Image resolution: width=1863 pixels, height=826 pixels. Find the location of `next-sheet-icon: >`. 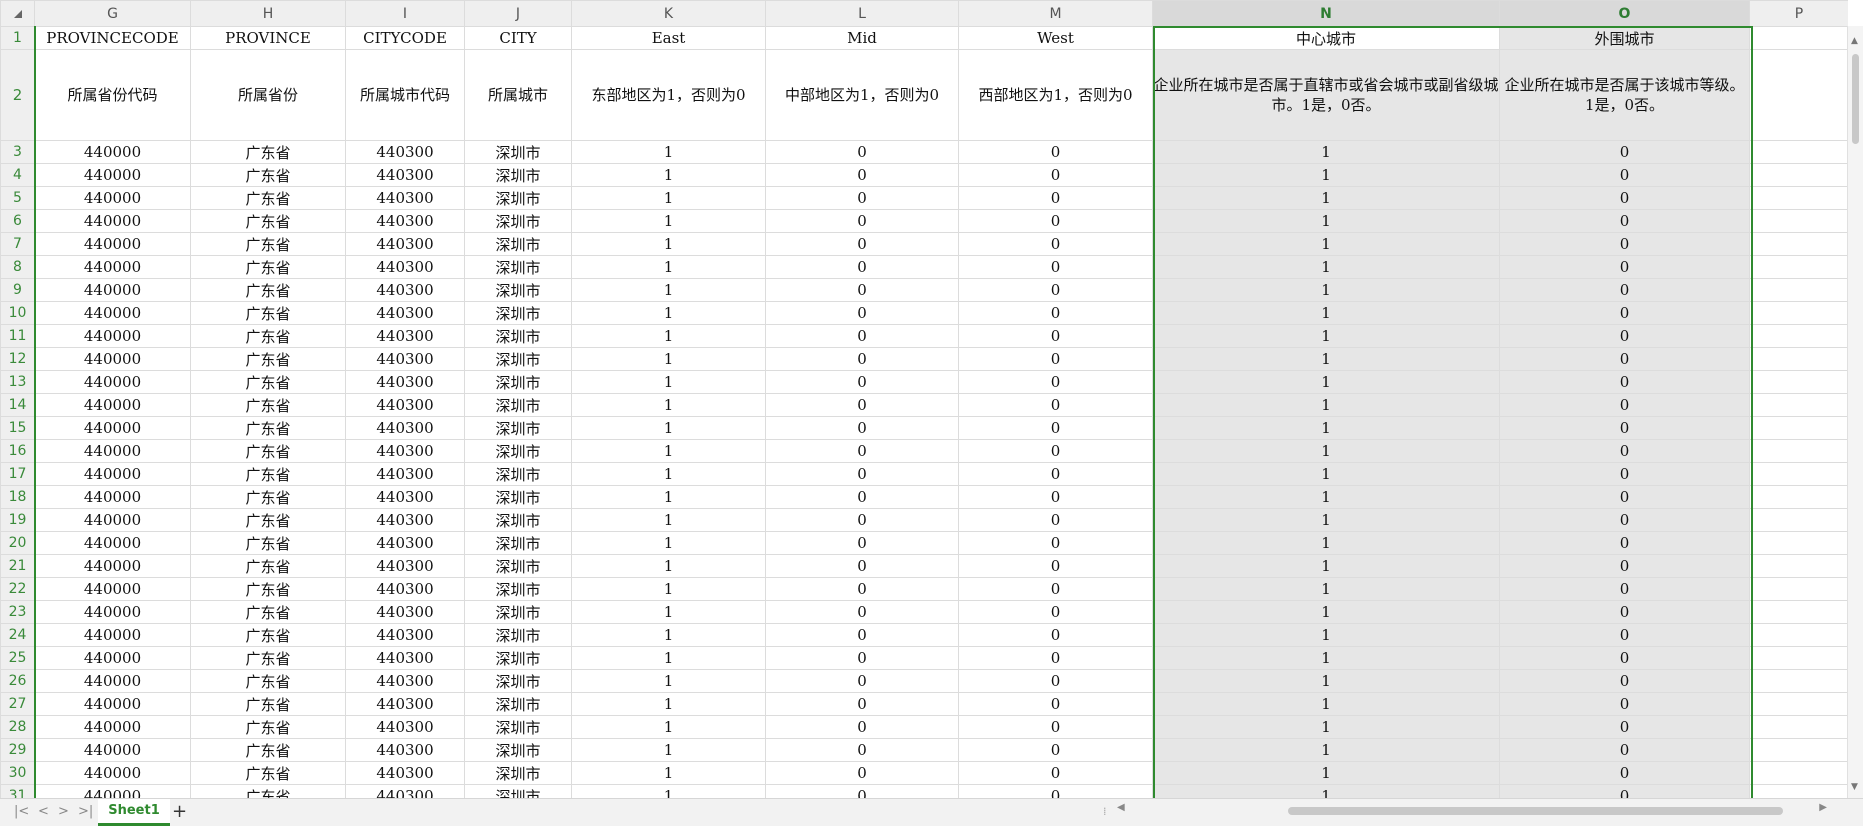

next-sheet-icon: > is located at coordinates (63, 811).